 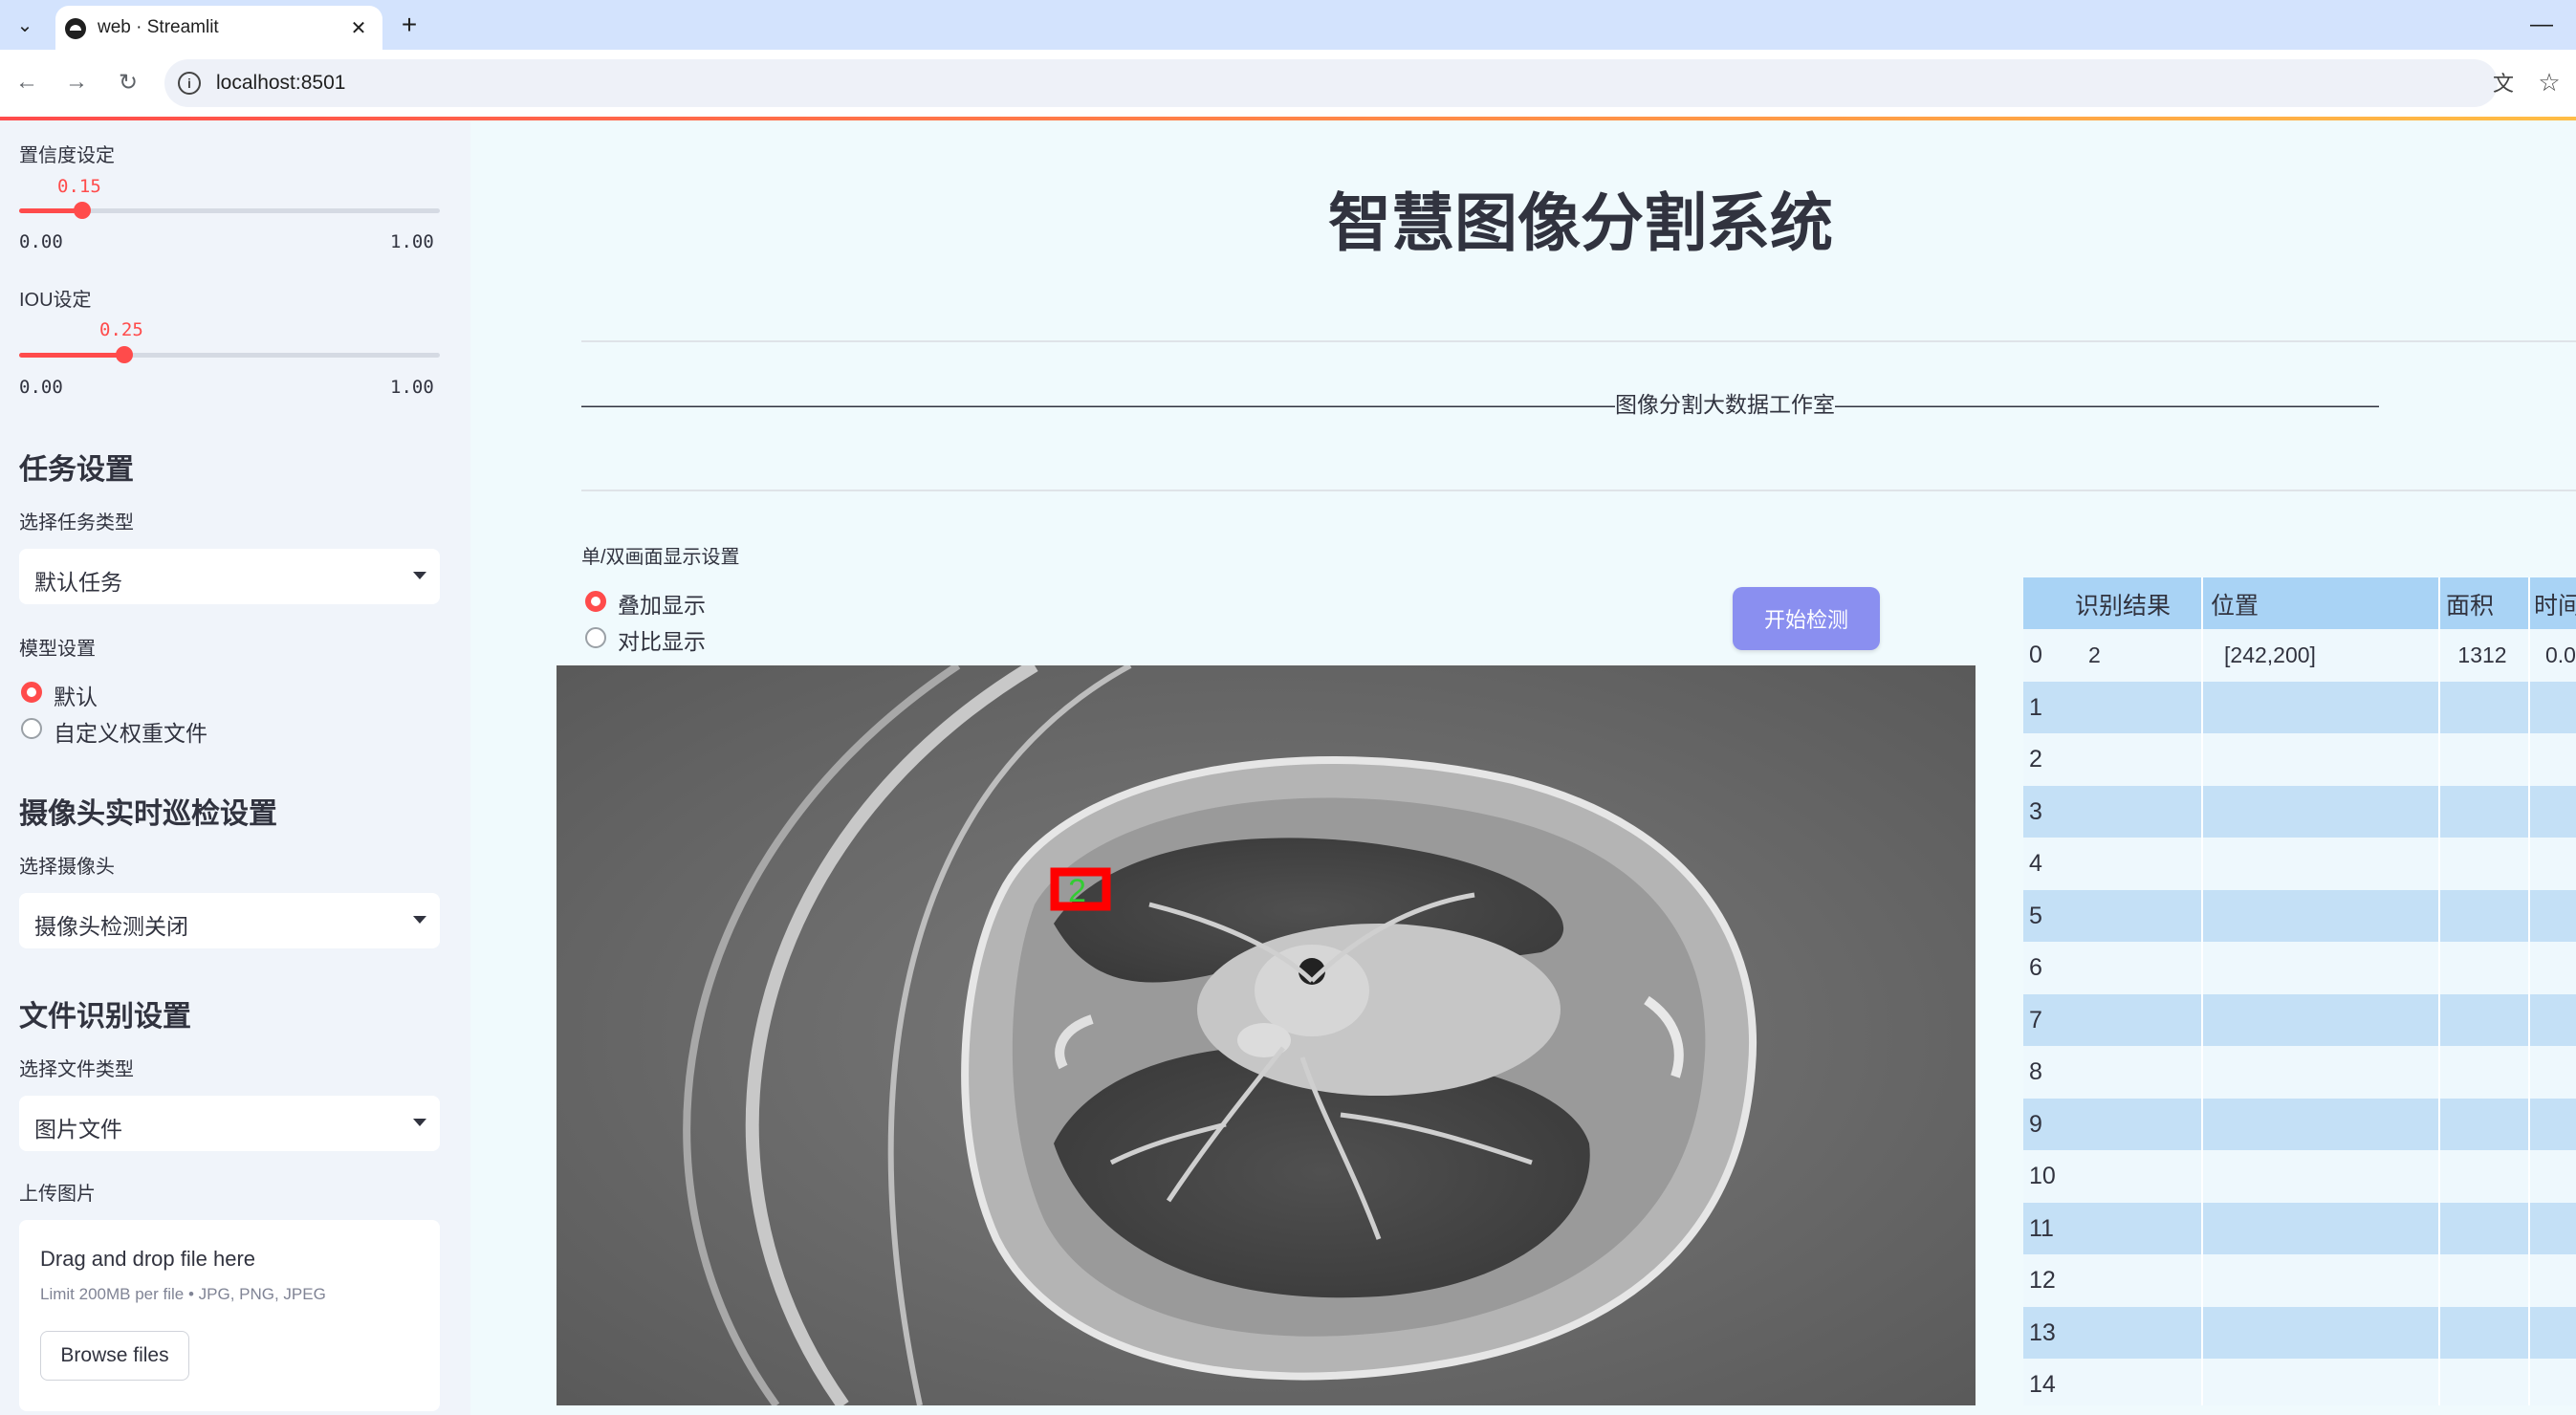 What do you see at coordinates (229, 1123) in the screenshot?
I see `file-type-select: 图片文件` at bounding box center [229, 1123].